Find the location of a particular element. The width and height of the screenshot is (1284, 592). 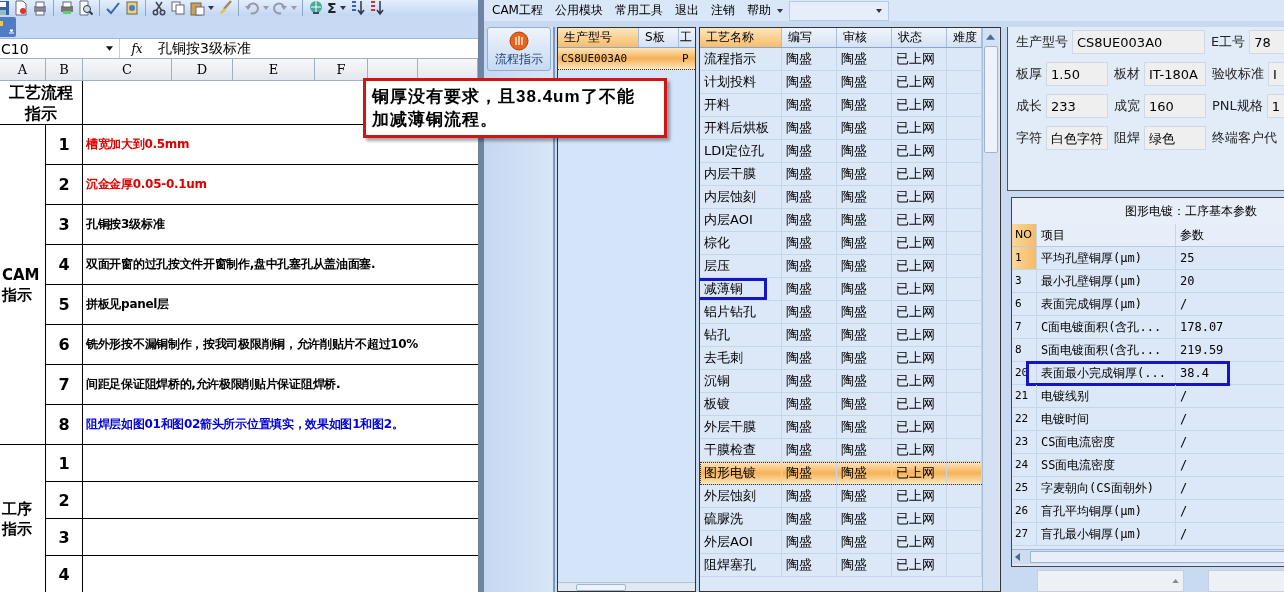

clipboard-icon is located at coordinates (197, 8).